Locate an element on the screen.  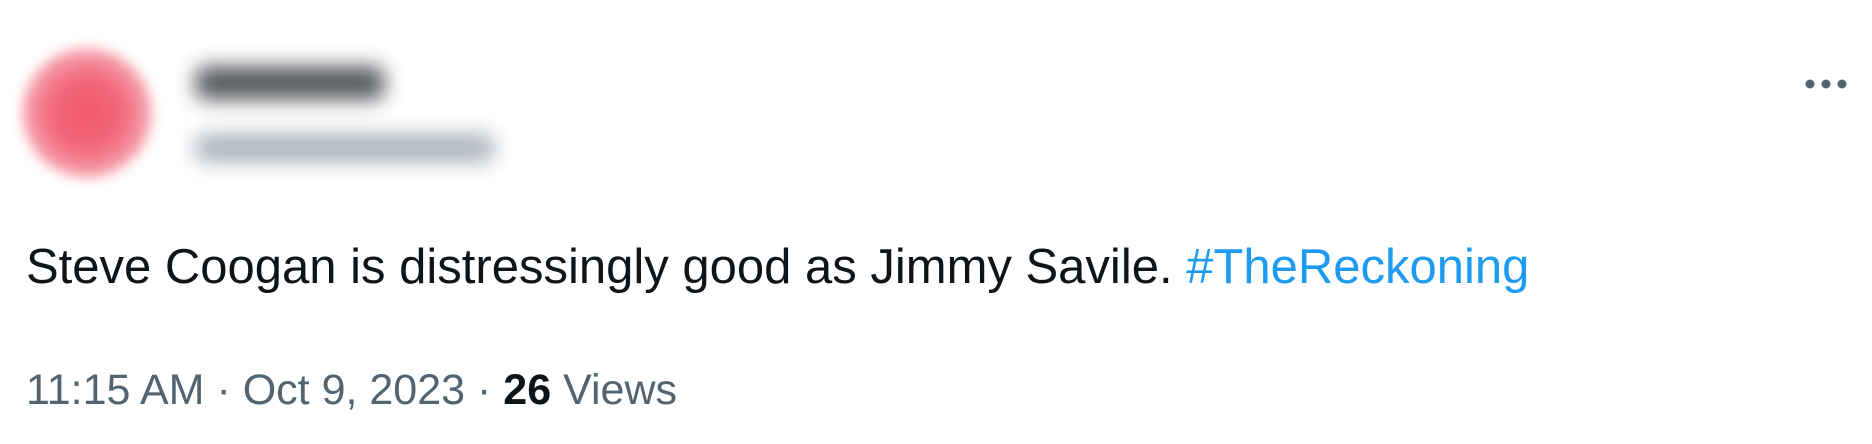
more-horizontal-icon is located at coordinates (1826, 84).